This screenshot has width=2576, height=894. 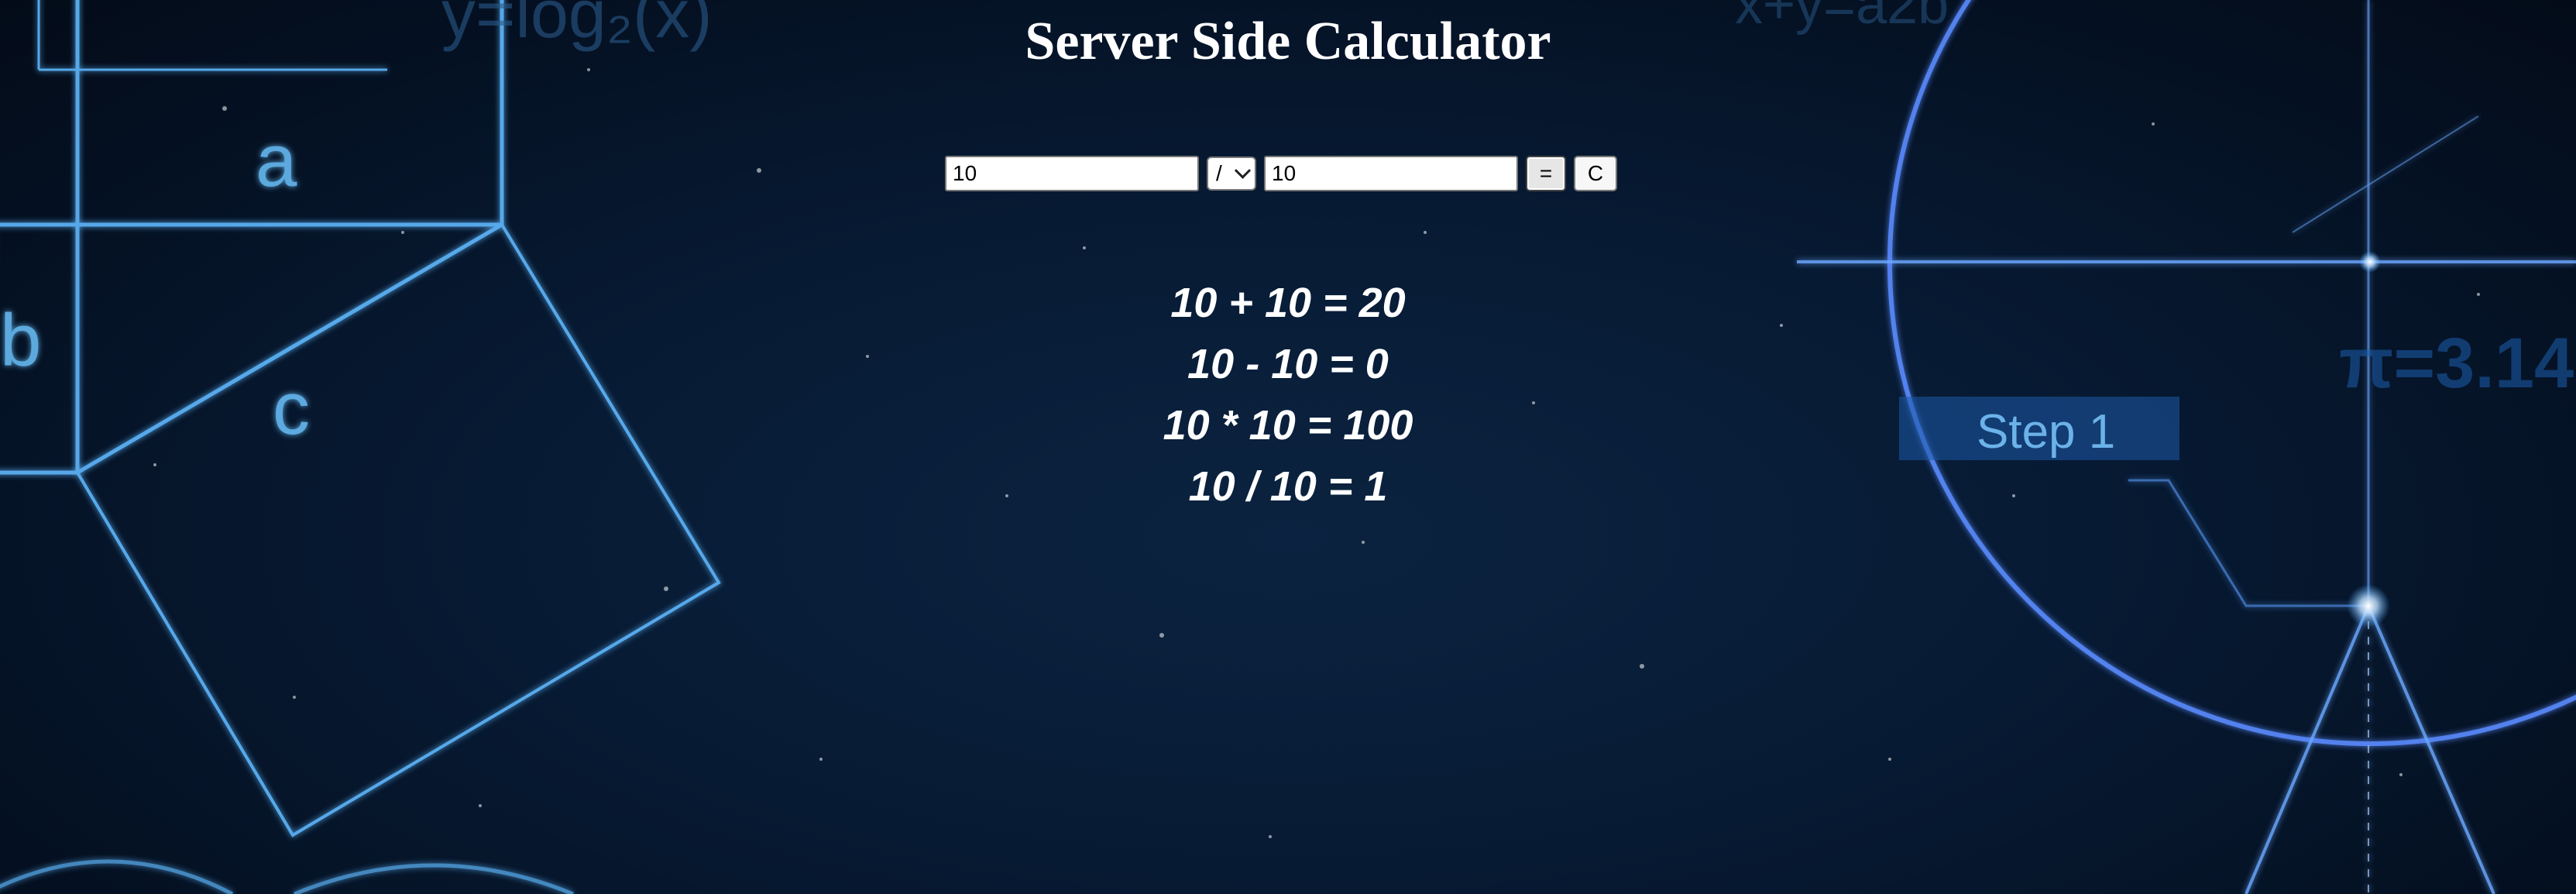 I want to click on history-item: 10 / 10 = 1, so click(x=1288, y=486).